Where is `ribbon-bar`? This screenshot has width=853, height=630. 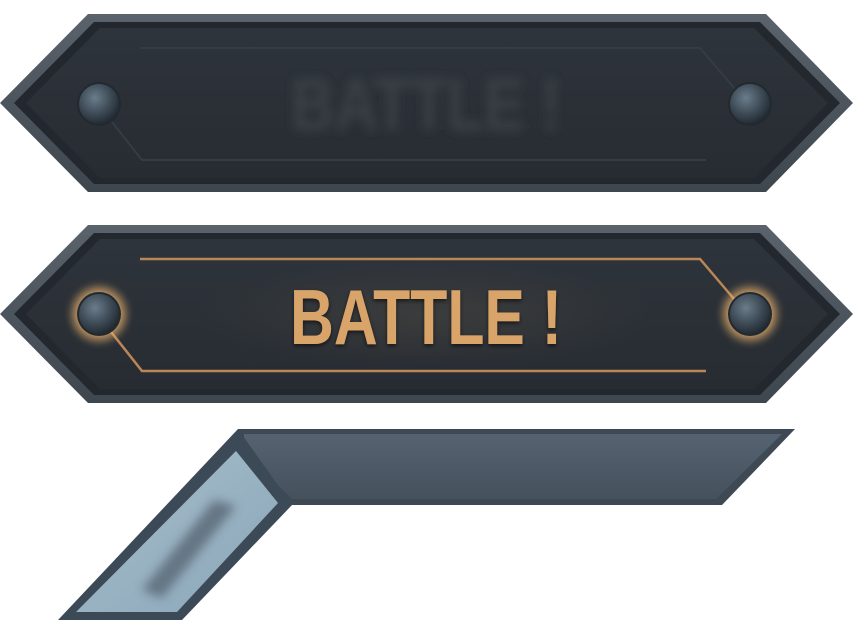
ribbon-bar is located at coordinates (513, 466).